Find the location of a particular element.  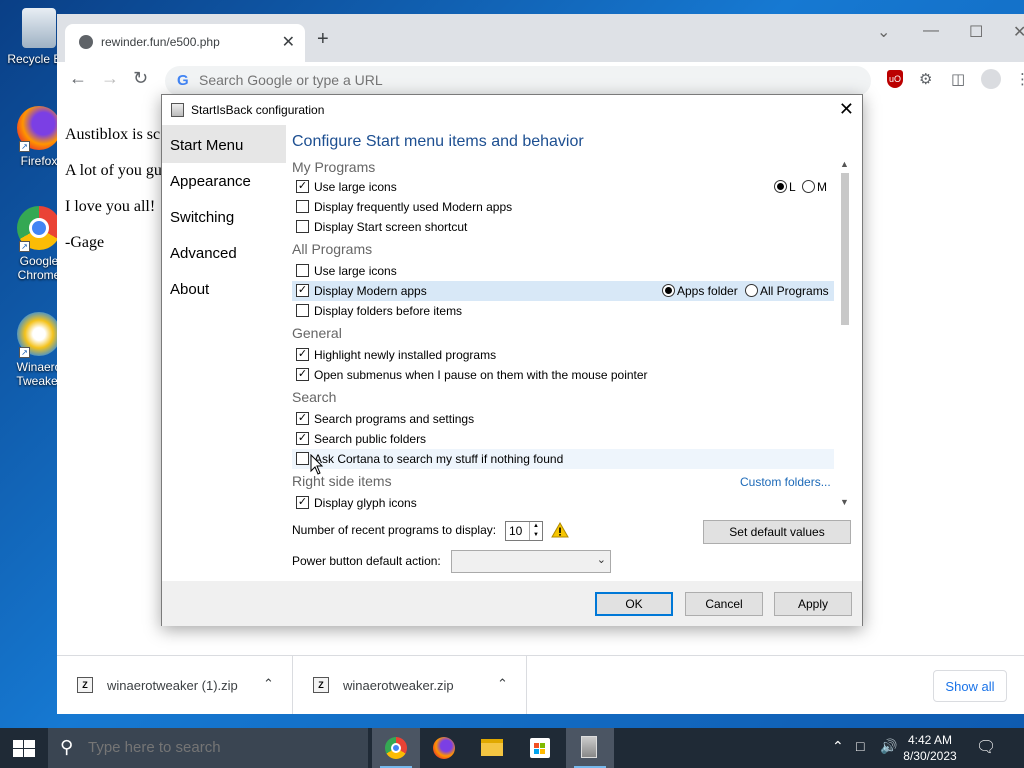

option-label: Display folders before items is located at coordinates (388, 311).